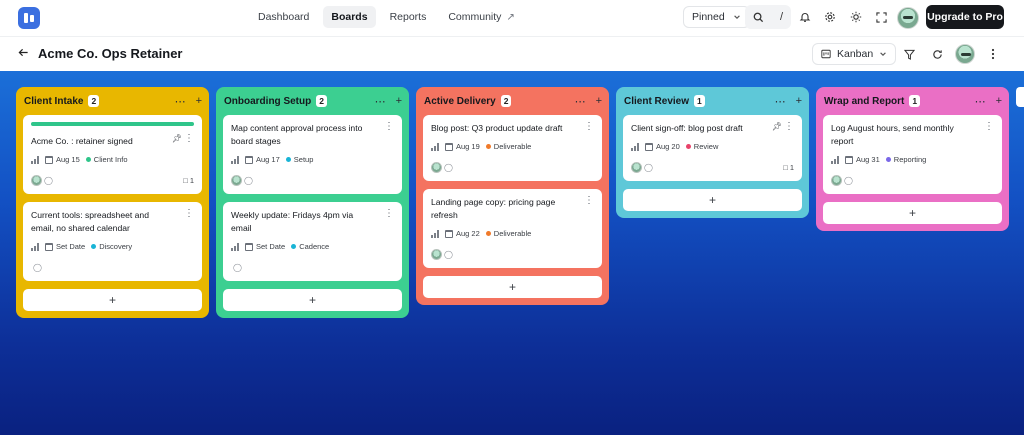  What do you see at coordinates (993, 54) in the screenshot?
I see `board-more-button` at bounding box center [993, 54].